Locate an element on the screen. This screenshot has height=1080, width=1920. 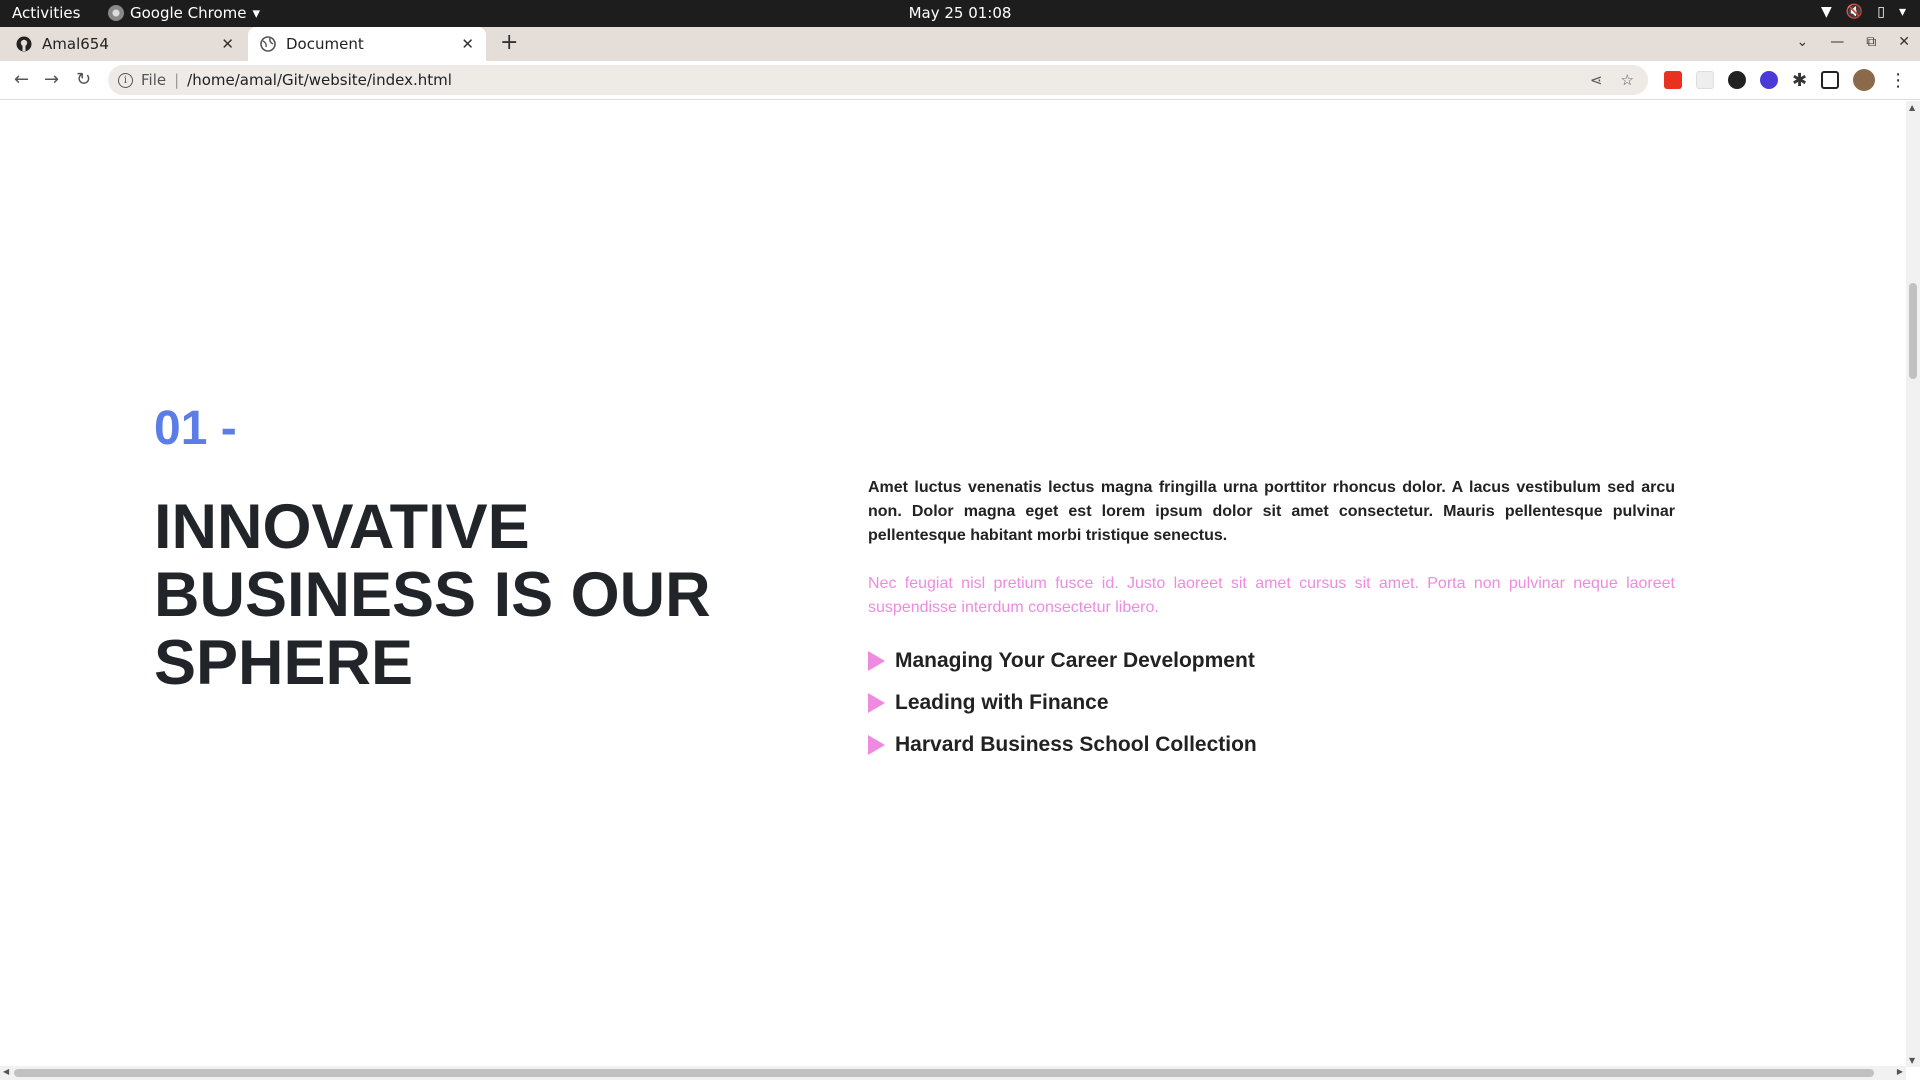
github-icon is located at coordinates (24, 44).